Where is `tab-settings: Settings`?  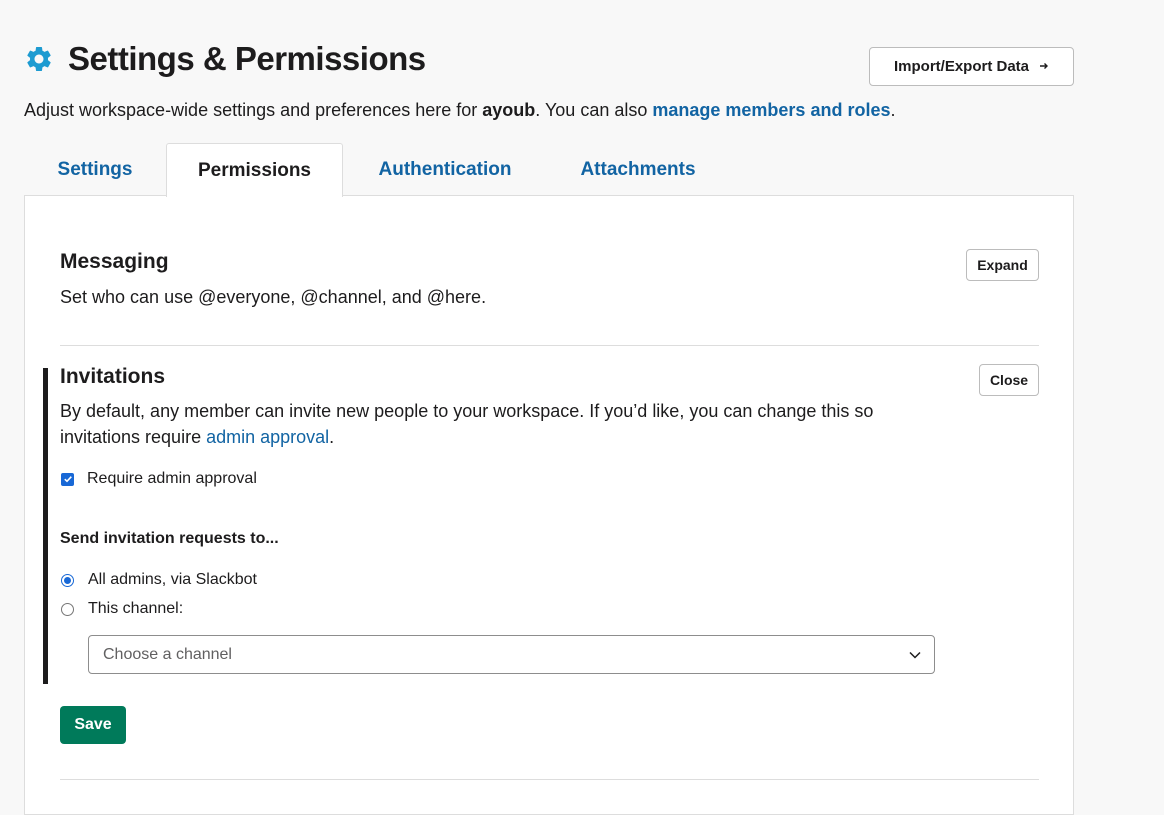 tab-settings: Settings is located at coordinates (95, 169).